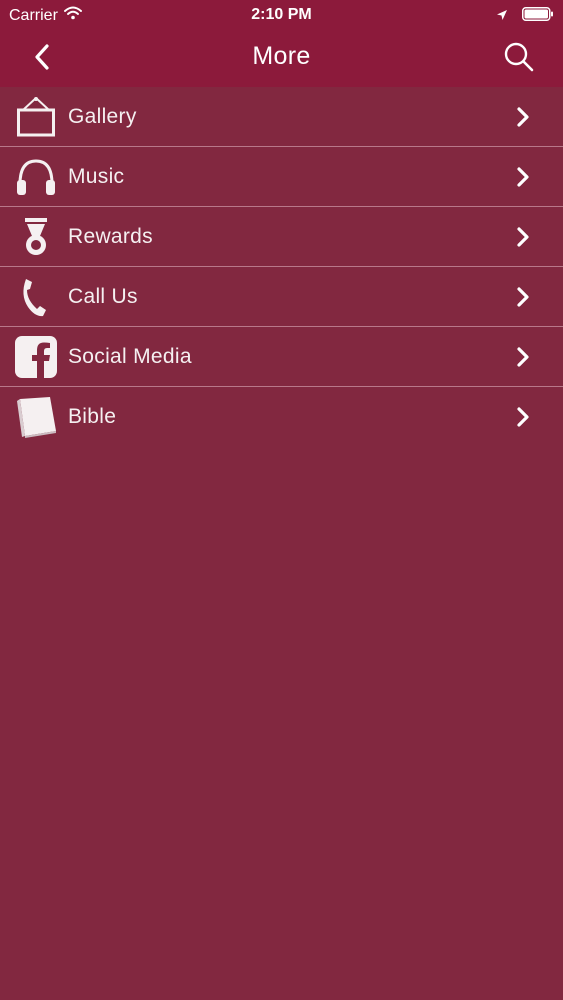  What do you see at coordinates (281, 237) in the screenshot?
I see `menu-item-rewards: Rewards` at bounding box center [281, 237].